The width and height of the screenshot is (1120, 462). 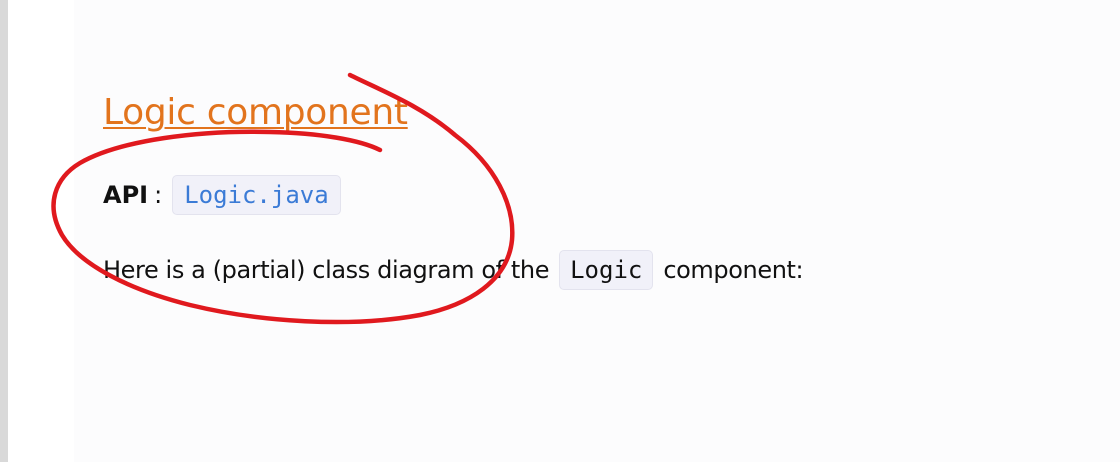 I want to click on left-border-bar, so click(x=4, y=231).